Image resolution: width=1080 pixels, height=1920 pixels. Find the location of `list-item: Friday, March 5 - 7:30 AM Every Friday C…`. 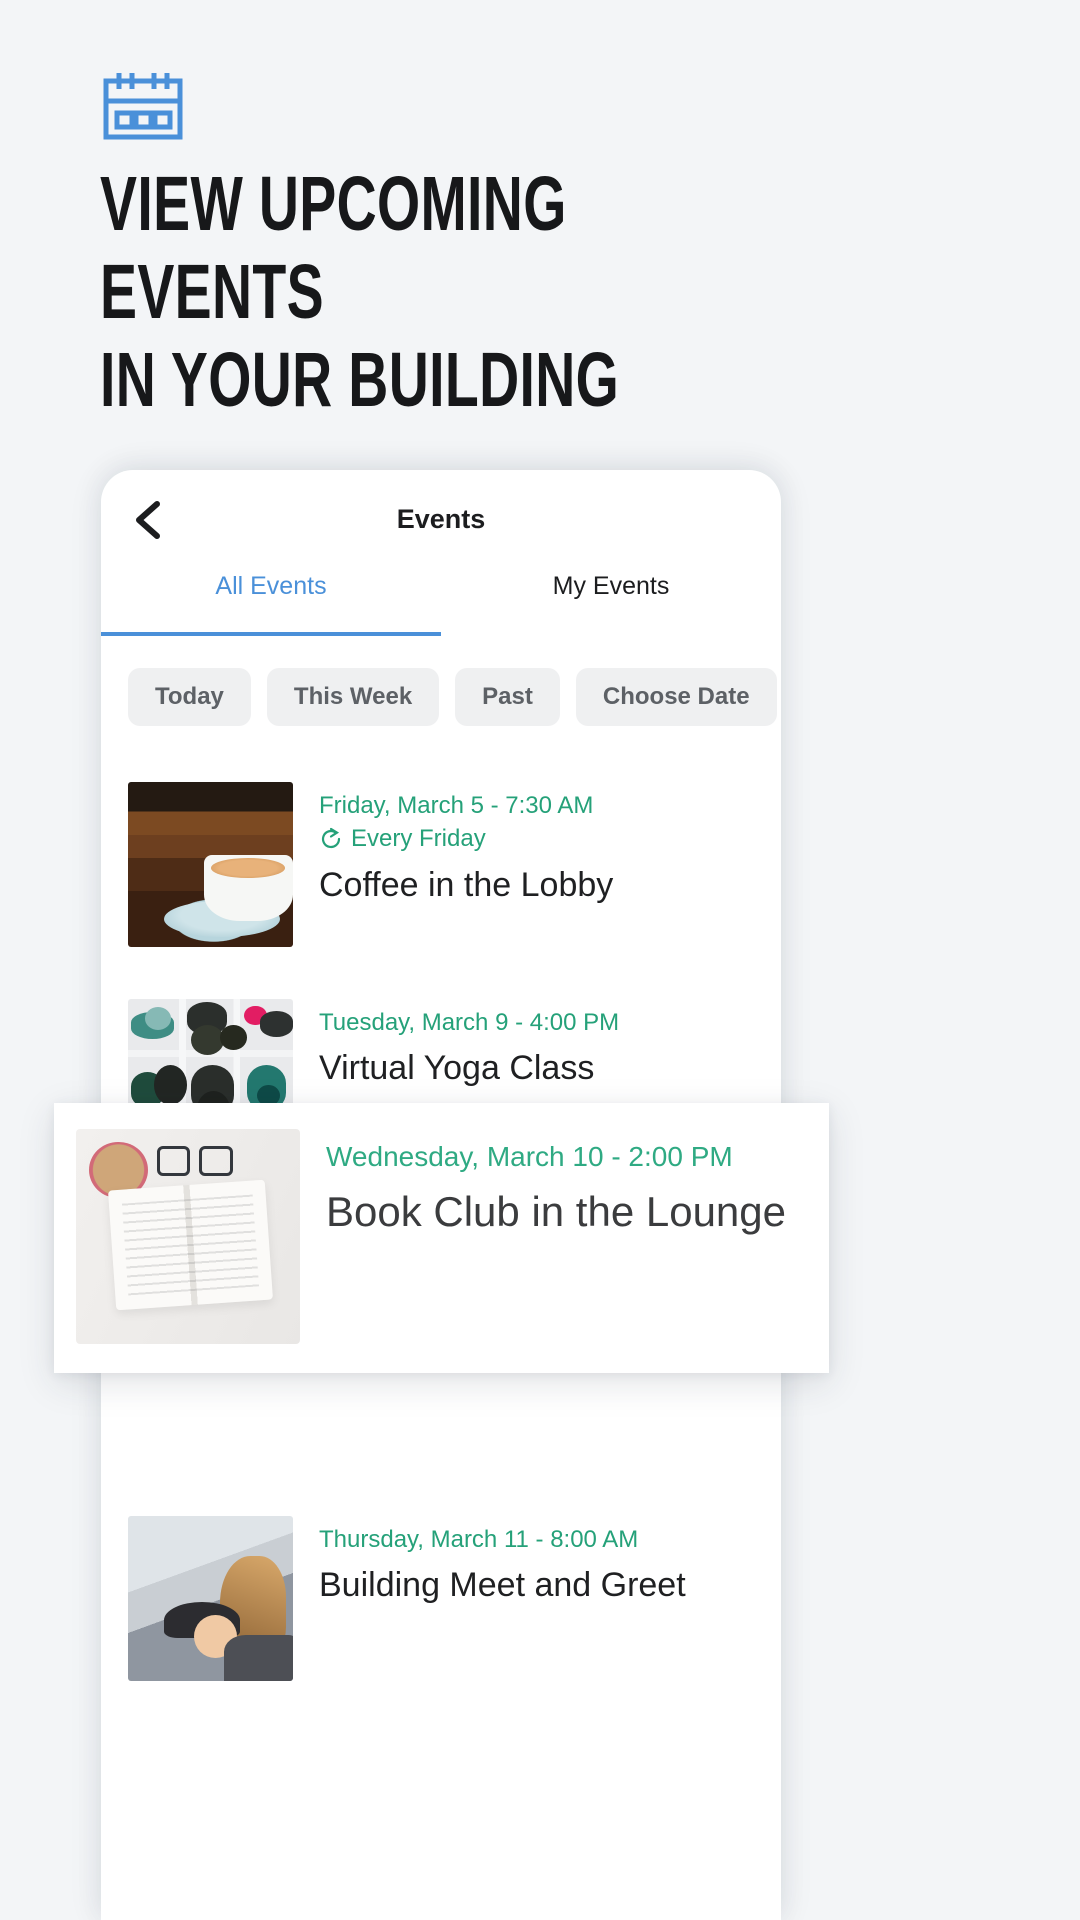

list-item: Friday, March 5 - 7:30 AM Every Friday C… is located at coordinates (441, 864).